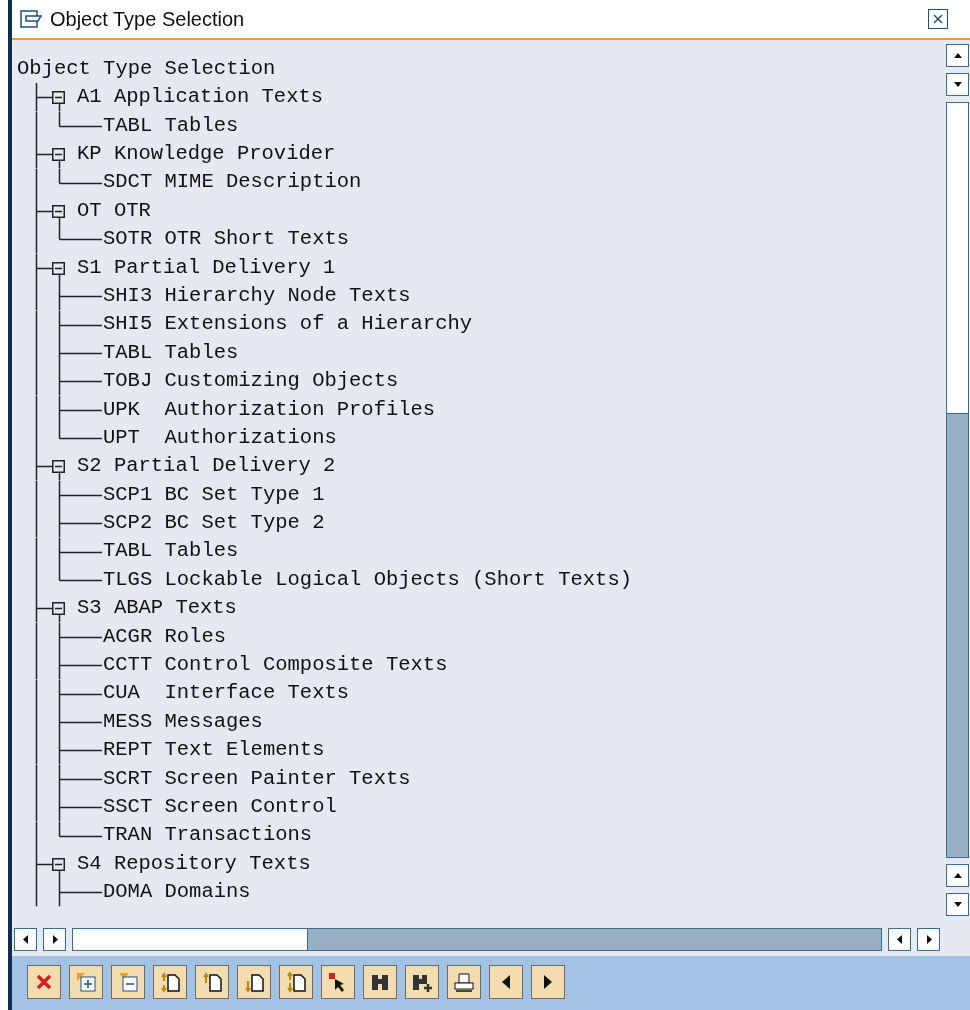 The image size is (970, 1010). Describe the element at coordinates (177, 892) in the screenshot. I see `tree-leaf: DOMA Domains` at that location.